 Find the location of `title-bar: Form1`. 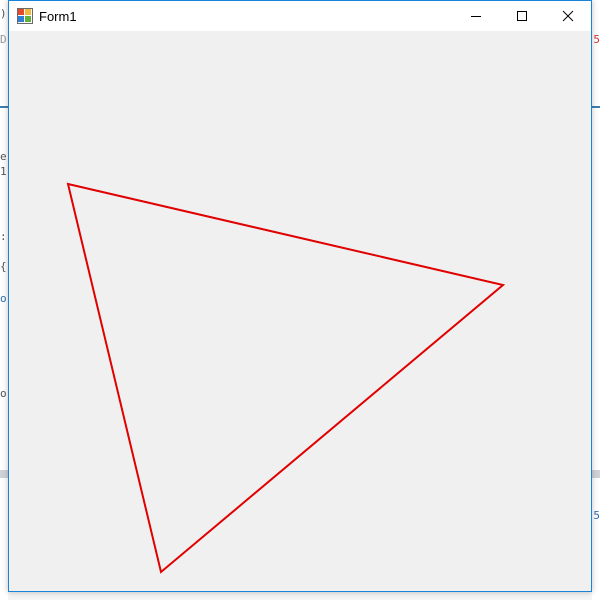

title-bar: Form1 is located at coordinates (300, 16).